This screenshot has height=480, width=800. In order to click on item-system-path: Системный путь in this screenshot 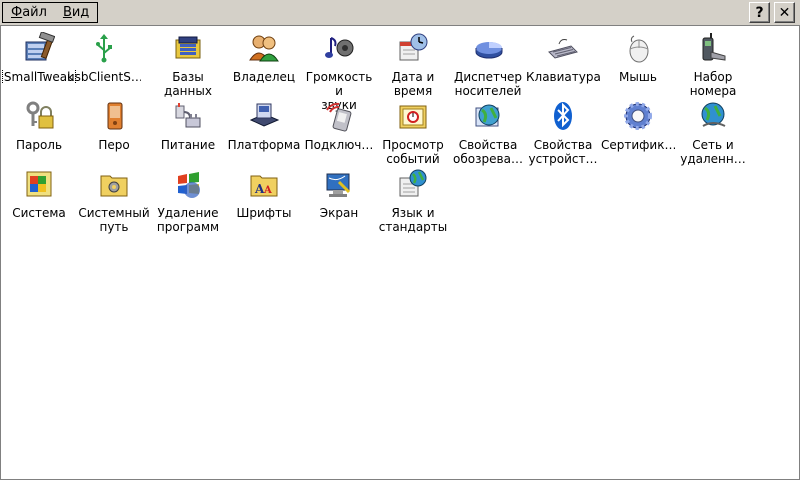, I will do `click(114, 200)`.